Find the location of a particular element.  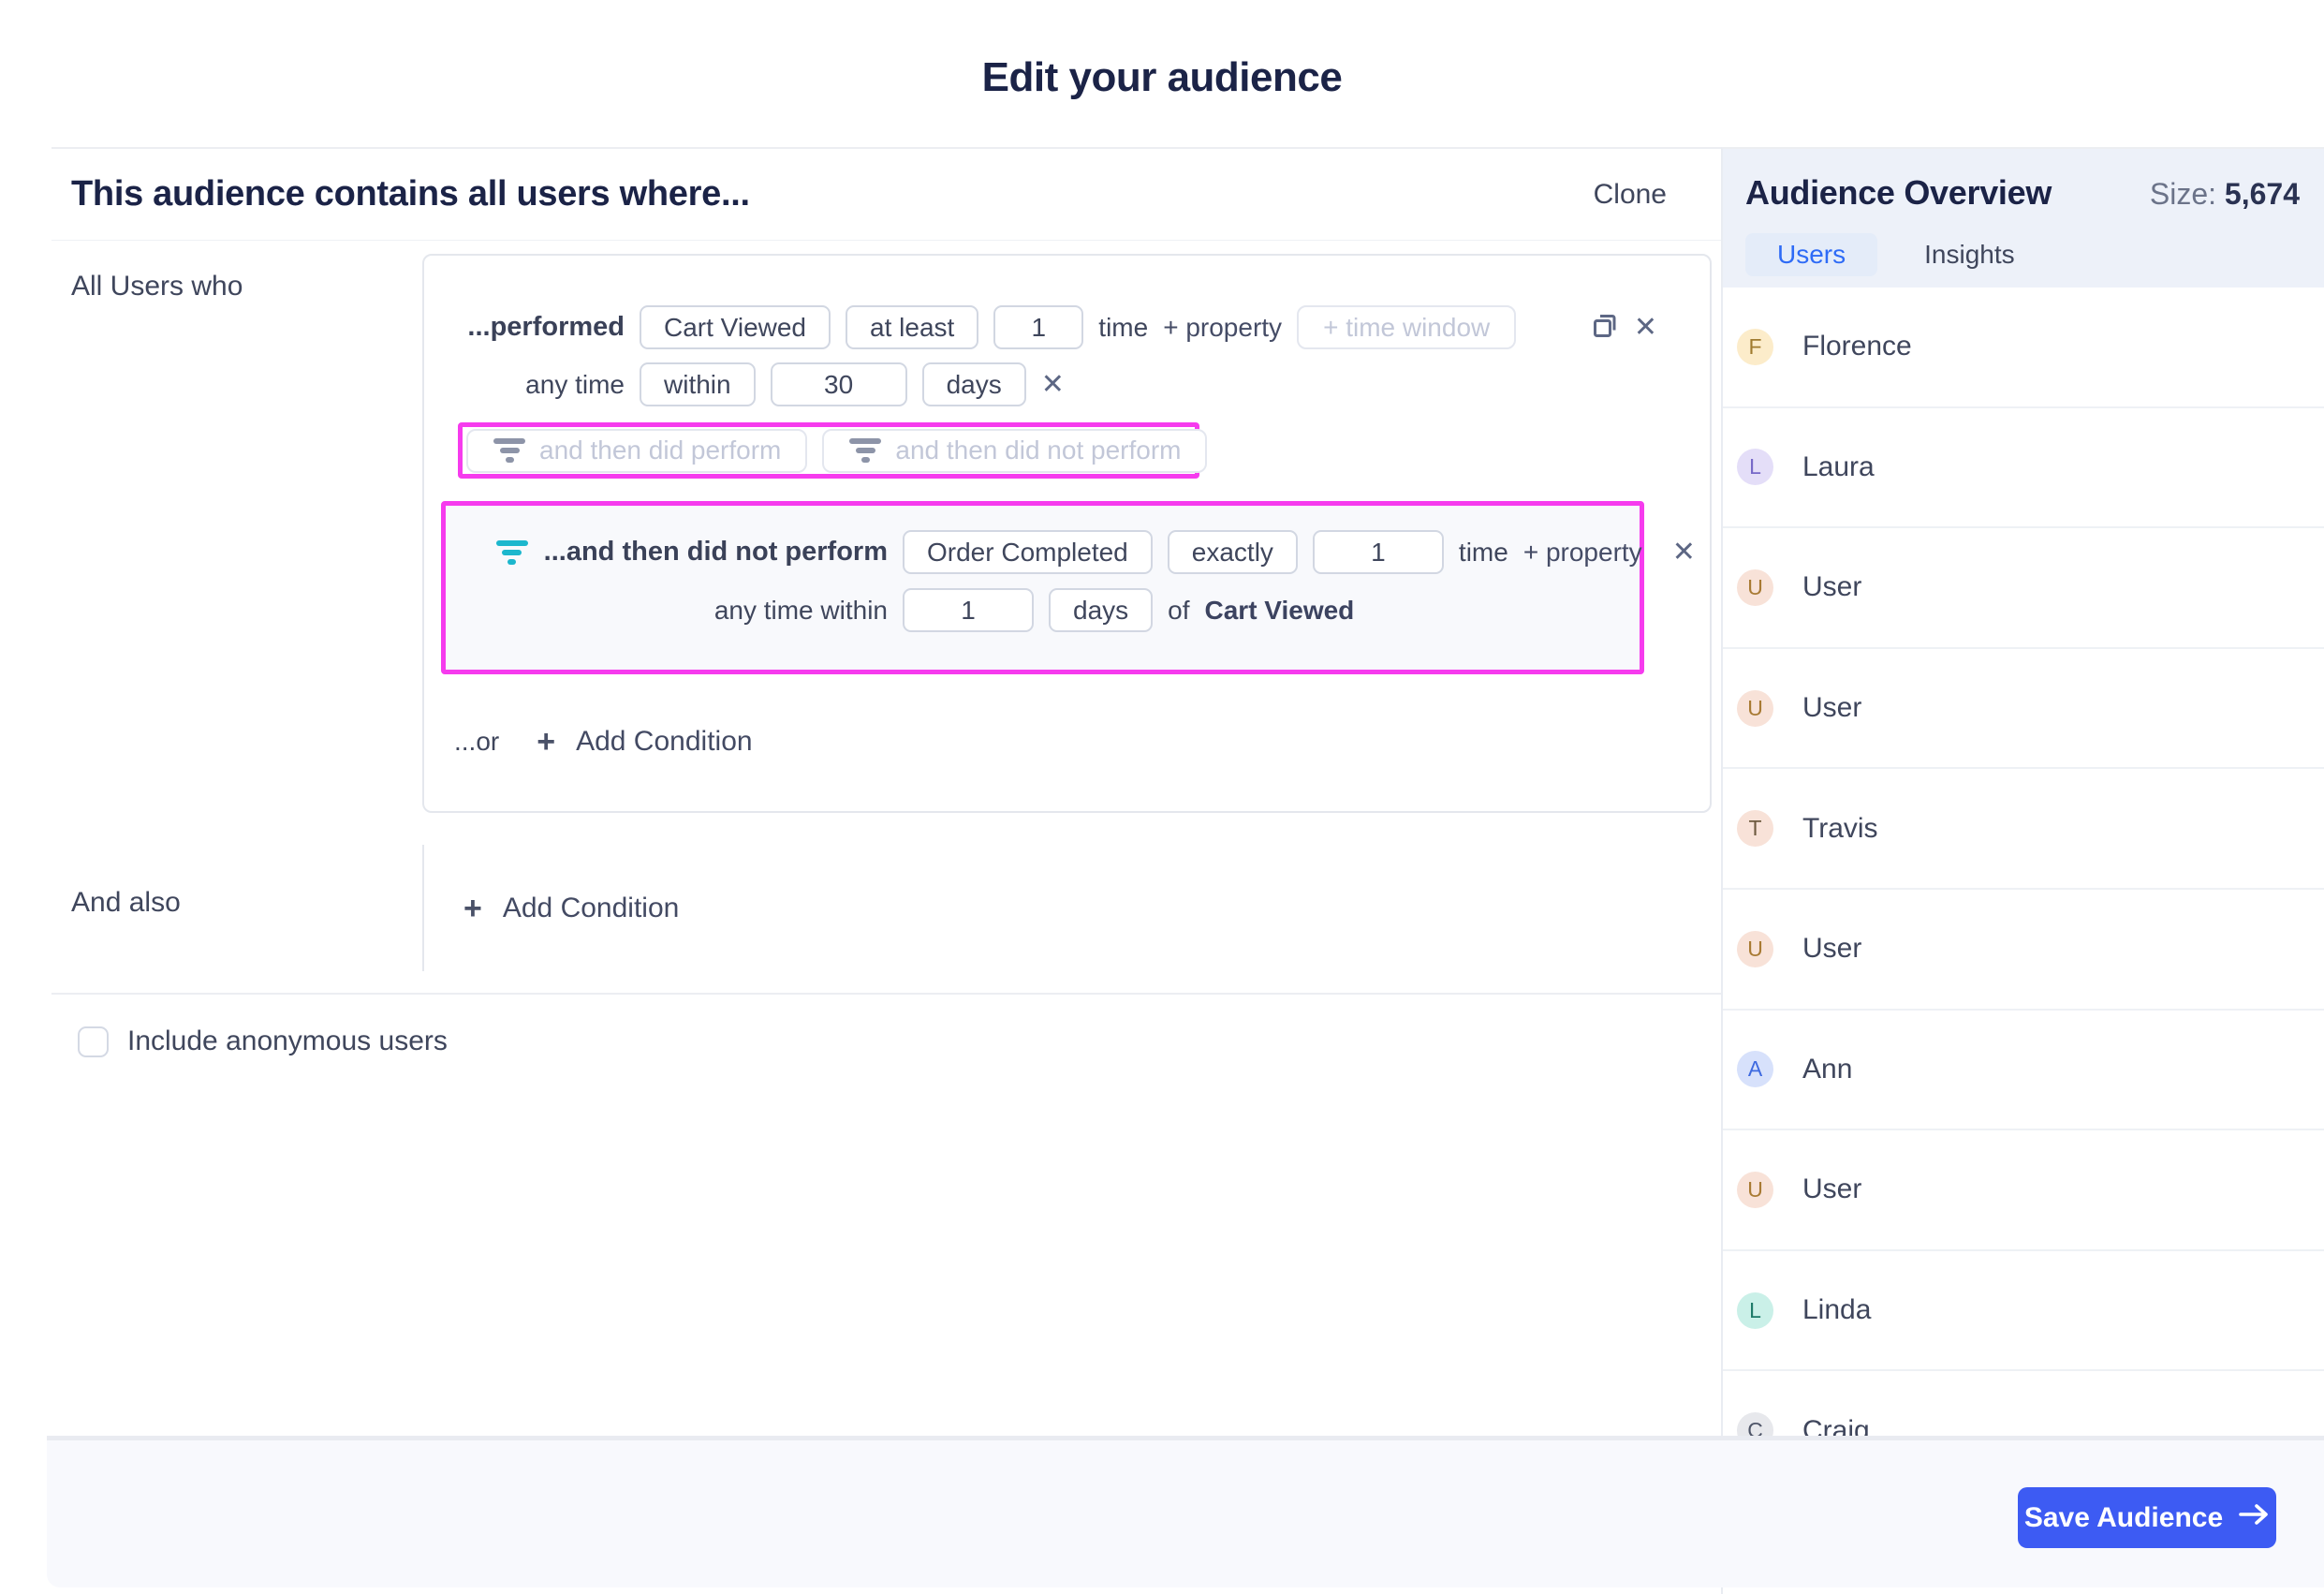

any-time-within-label: any time within is located at coordinates (800, 610).